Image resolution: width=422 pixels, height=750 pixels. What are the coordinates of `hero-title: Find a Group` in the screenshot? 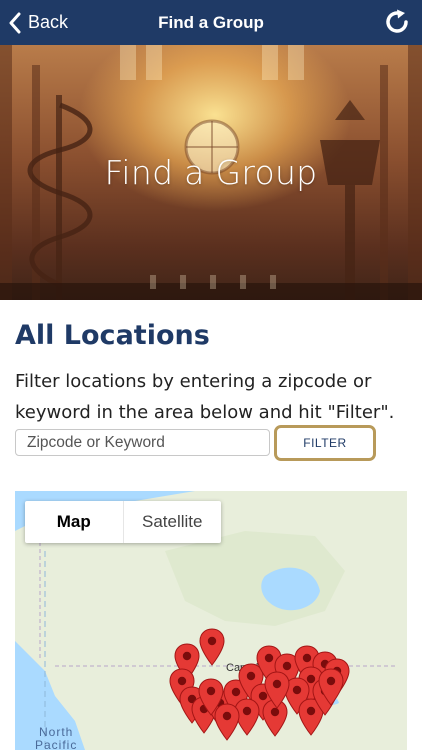 It's located at (211, 172).